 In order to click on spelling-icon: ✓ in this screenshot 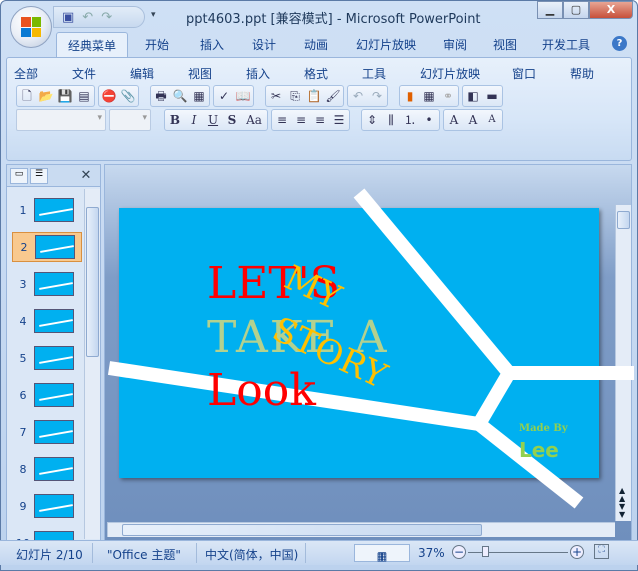, I will do `click(224, 96)`.